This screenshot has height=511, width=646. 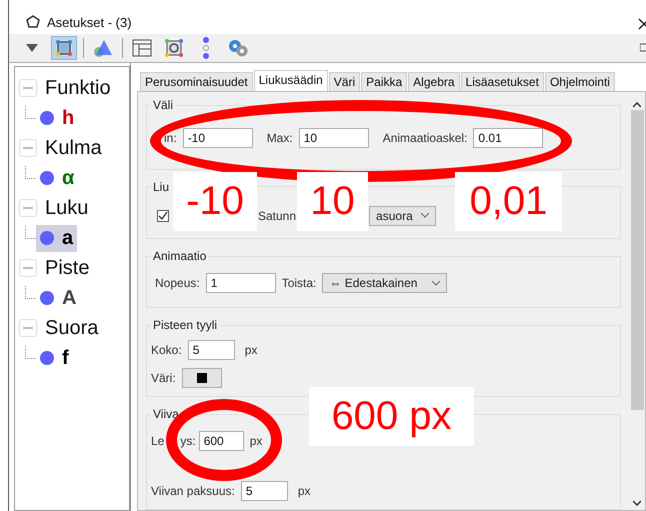 What do you see at coordinates (177, 283) in the screenshot?
I see `field-label: Nopeus:` at bounding box center [177, 283].